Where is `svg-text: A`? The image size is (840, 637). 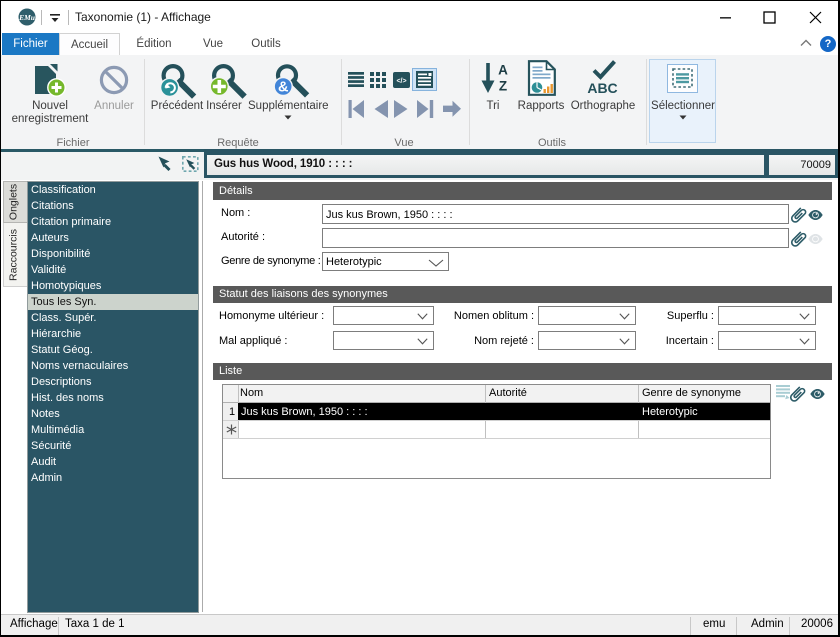
svg-text: A is located at coordinates (503, 70).